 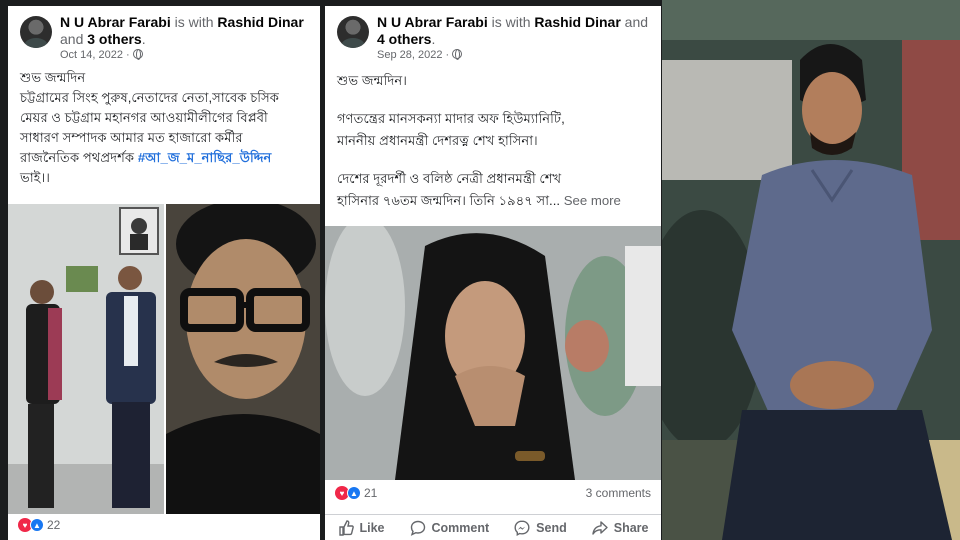 What do you see at coordinates (592, 200) in the screenshot?
I see `see-more-link: See more` at bounding box center [592, 200].